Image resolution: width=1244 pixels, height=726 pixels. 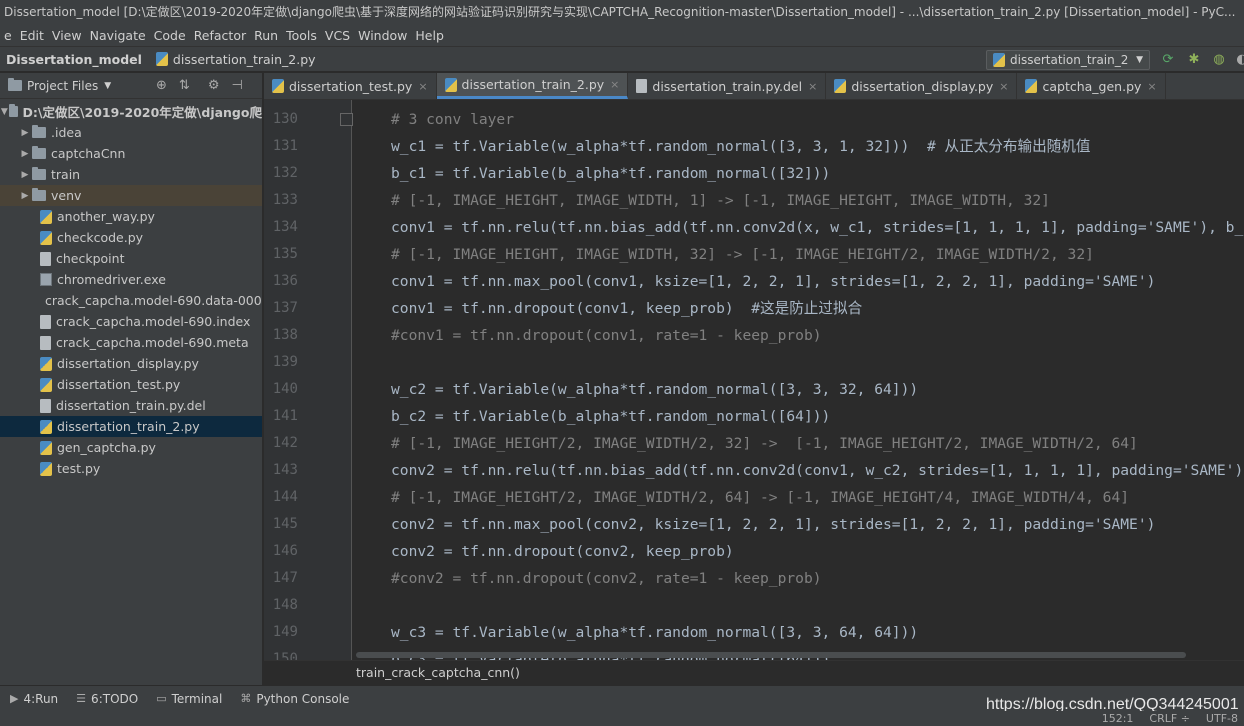 What do you see at coordinates (346, 119) in the screenshot?
I see `fold-marker-icon` at bounding box center [346, 119].